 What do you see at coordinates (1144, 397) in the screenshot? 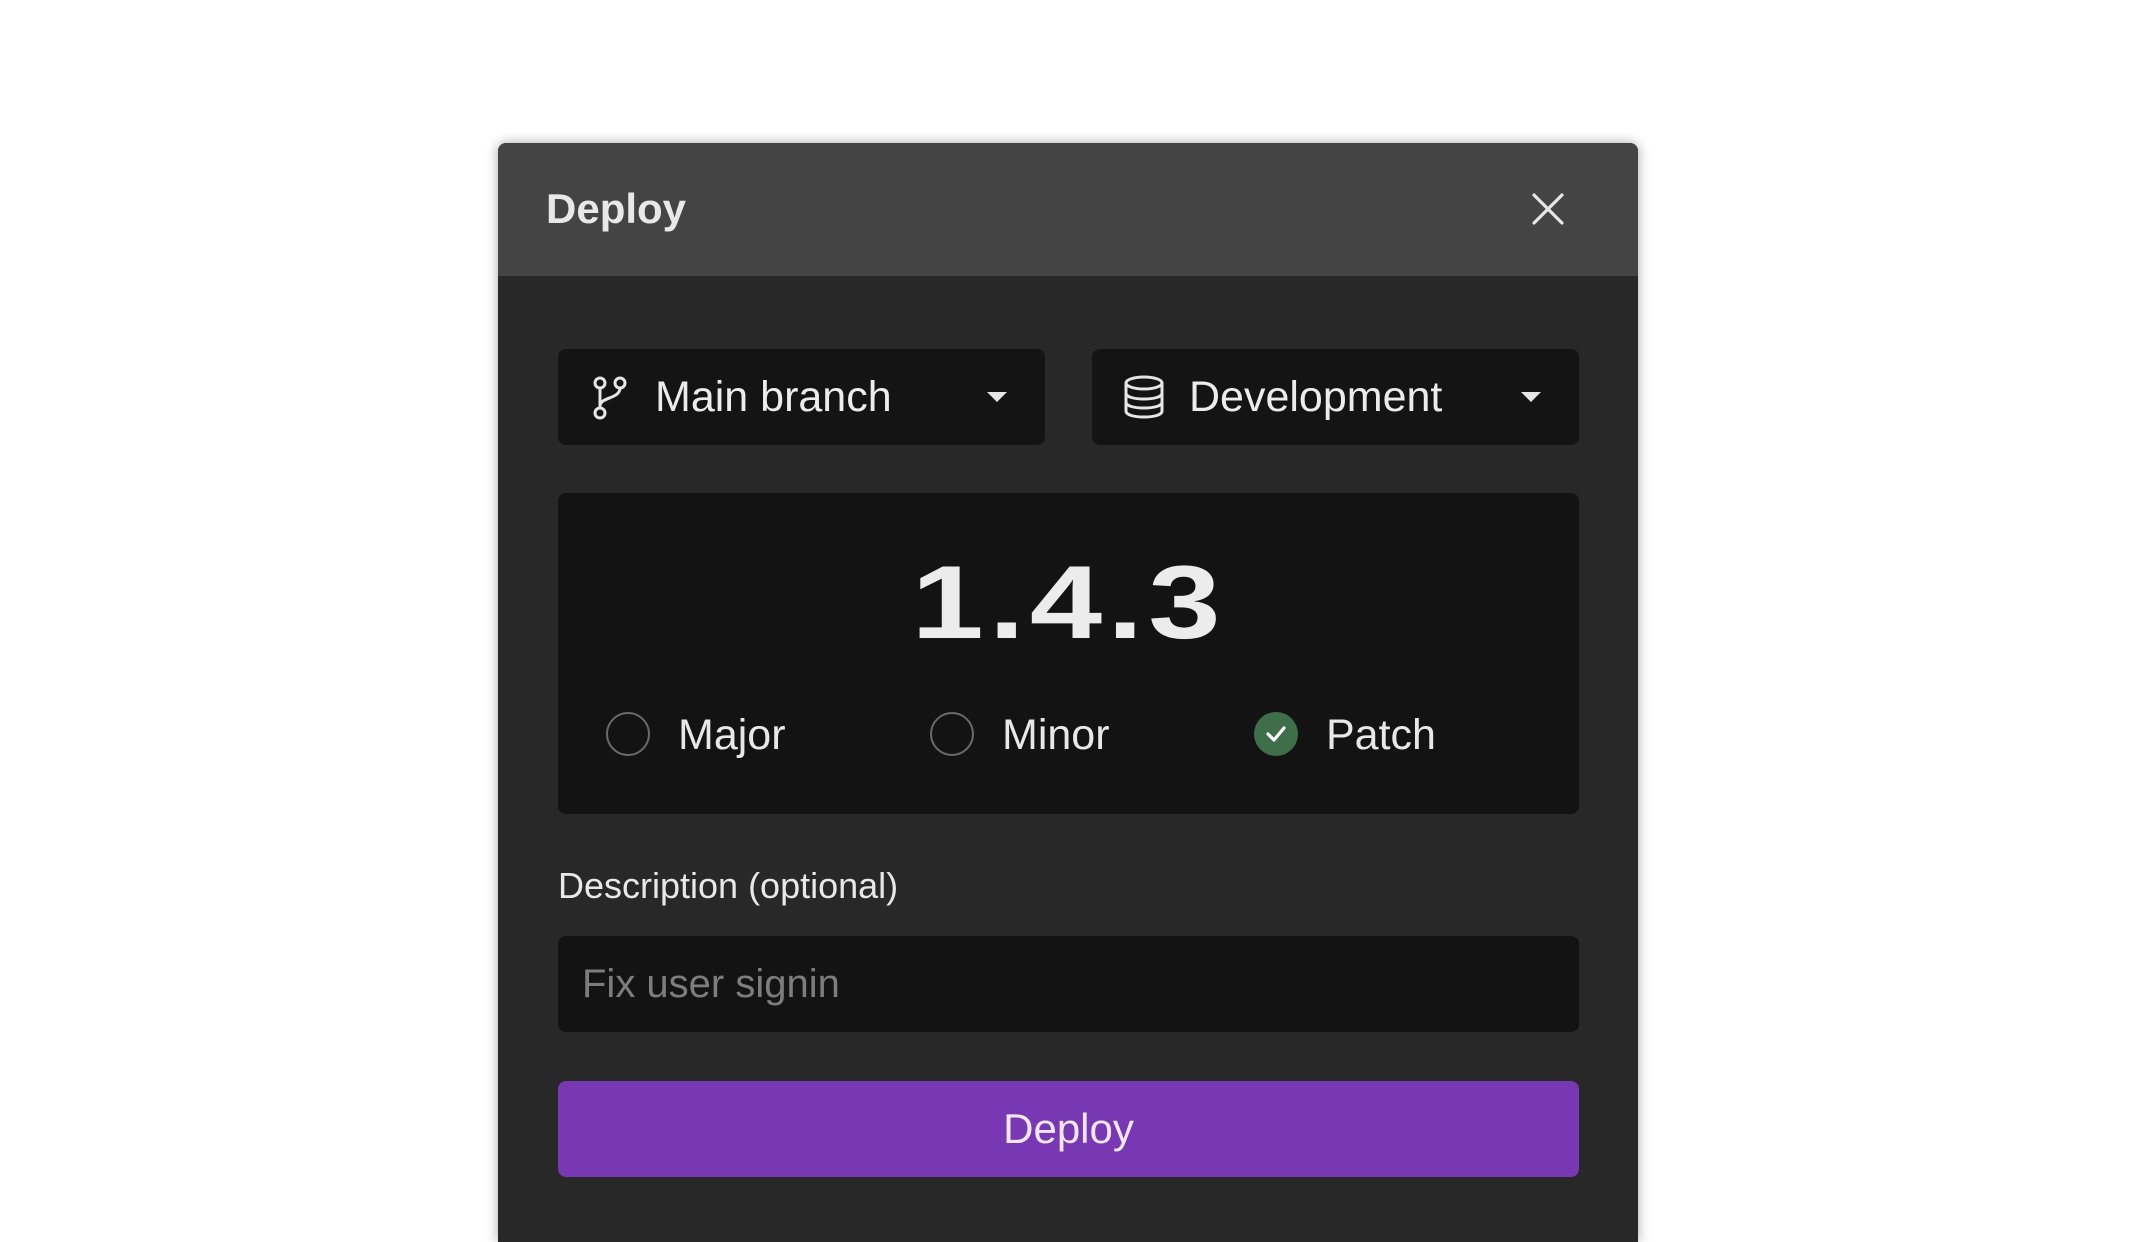
I see `database-icon` at bounding box center [1144, 397].